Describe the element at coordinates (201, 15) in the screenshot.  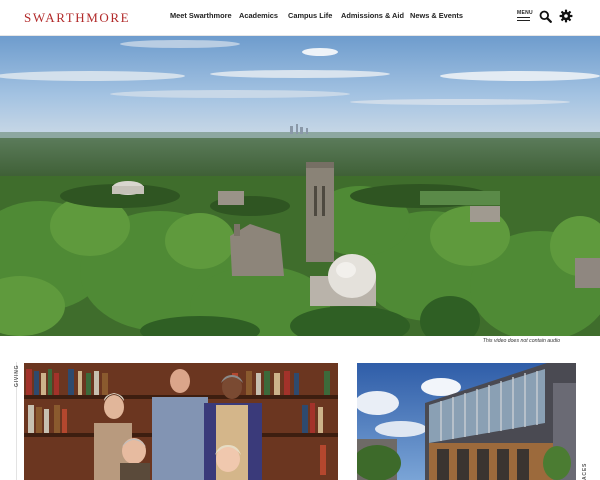
I see `nav-meet-swarthmore: Meet Swarthmore` at that location.